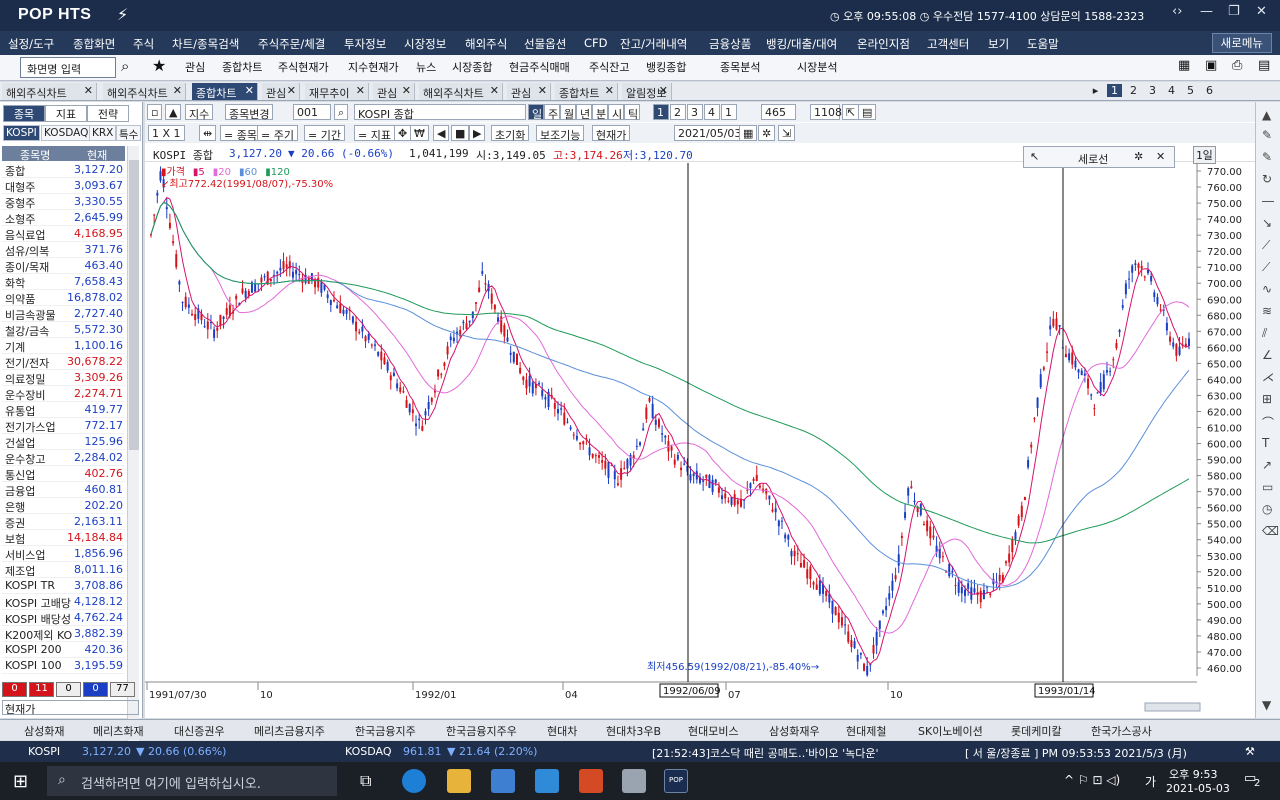  What do you see at coordinates (20, 781) in the screenshot?
I see `windows-start-icon: ⊞` at bounding box center [20, 781].